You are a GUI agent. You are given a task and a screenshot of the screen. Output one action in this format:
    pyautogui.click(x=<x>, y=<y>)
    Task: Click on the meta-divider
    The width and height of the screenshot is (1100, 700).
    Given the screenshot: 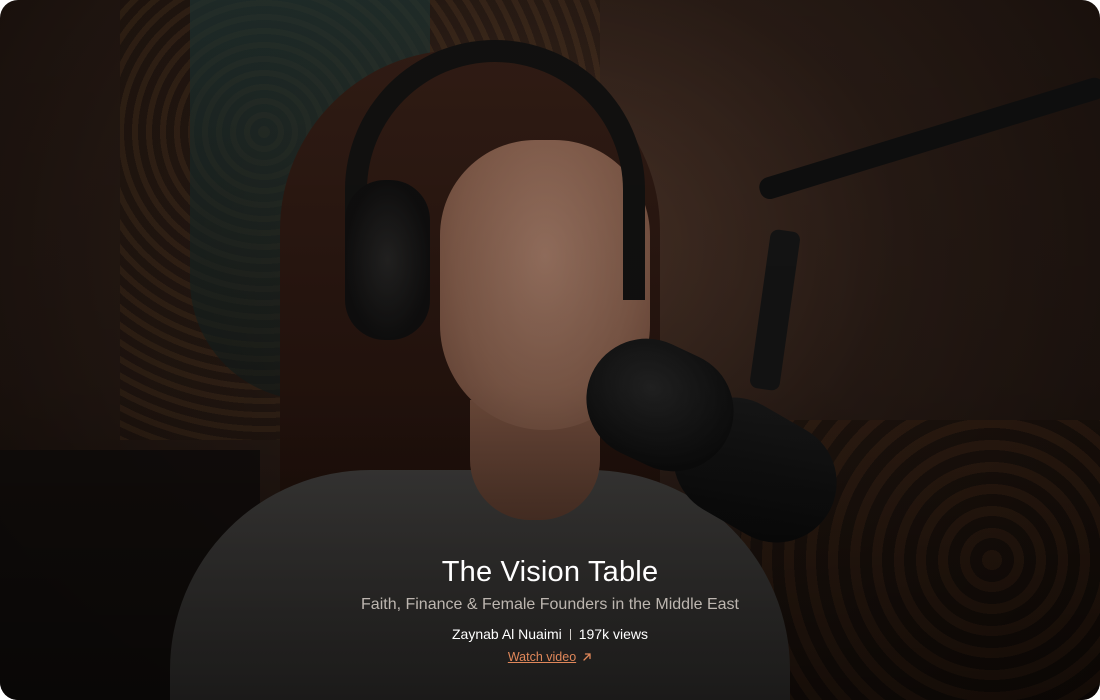 What is the action you would take?
    pyautogui.click(x=570, y=634)
    